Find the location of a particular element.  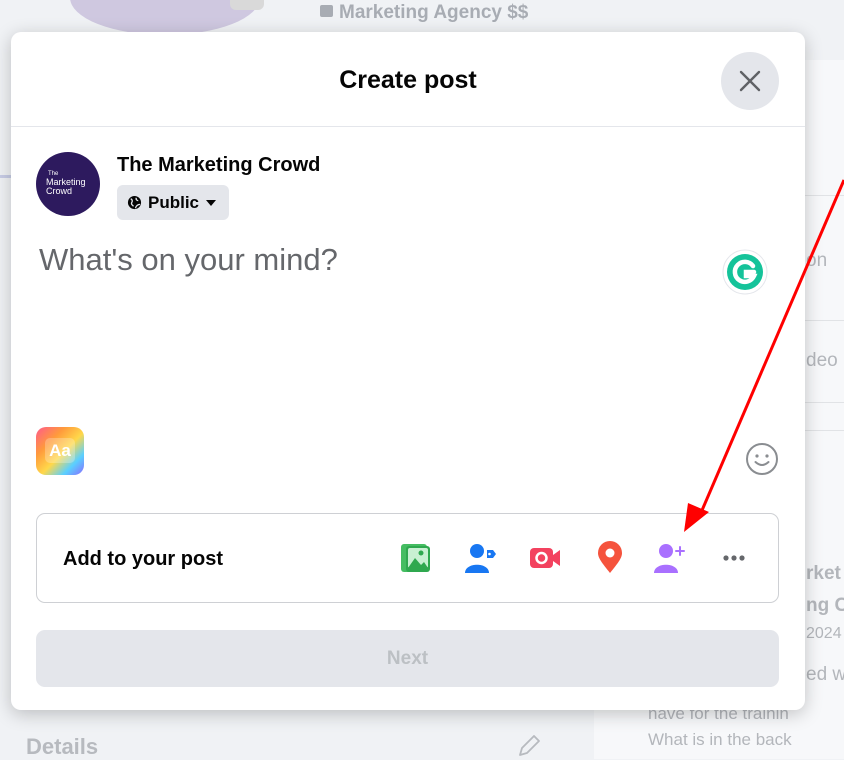

background-snippet: What is in the back is located at coordinates (720, 739).